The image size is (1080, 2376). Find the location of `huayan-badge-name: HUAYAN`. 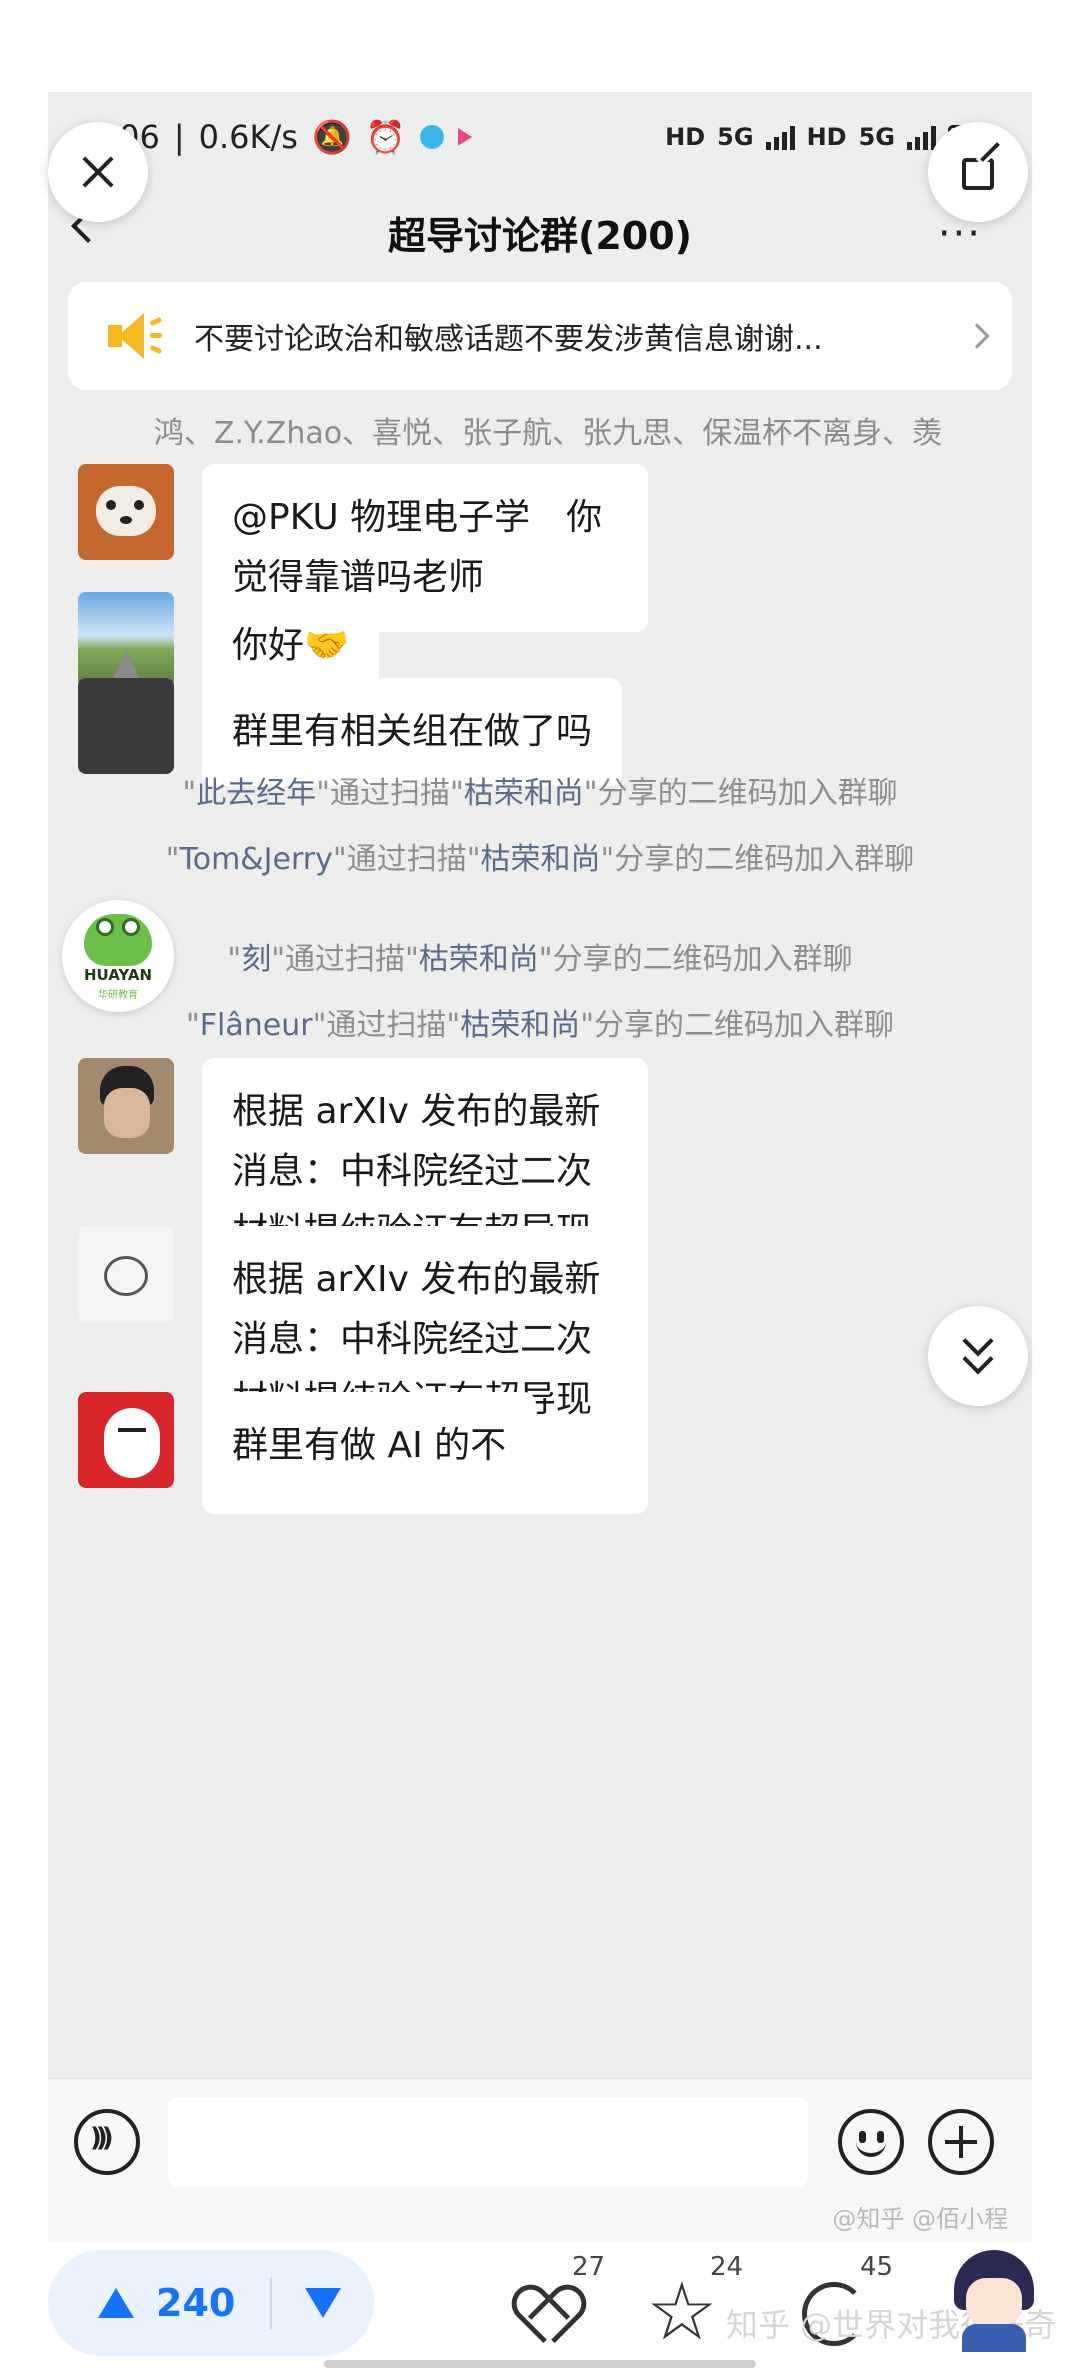

huayan-badge-name: HUAYAN is located at coordinates (118, 975).